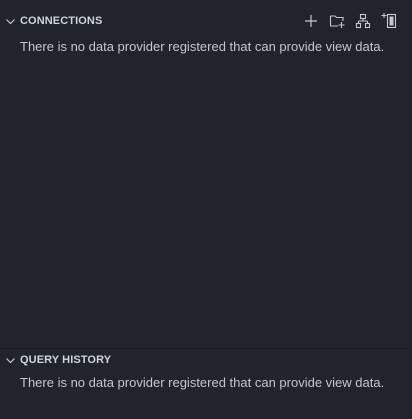 The width and height of the screenshot is (412, 419). I want to click on new-folder-icon, so click(337, 21).